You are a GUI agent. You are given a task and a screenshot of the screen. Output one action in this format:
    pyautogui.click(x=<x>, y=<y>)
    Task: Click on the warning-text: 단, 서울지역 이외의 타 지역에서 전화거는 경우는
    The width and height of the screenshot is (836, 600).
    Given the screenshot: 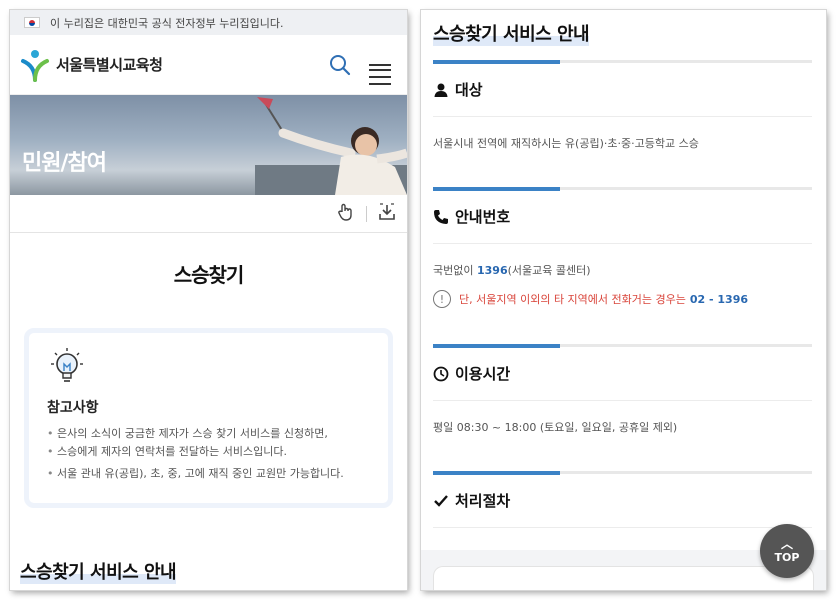 What is the action you would take?
    pyautogui.click(x=572, y=299)
    